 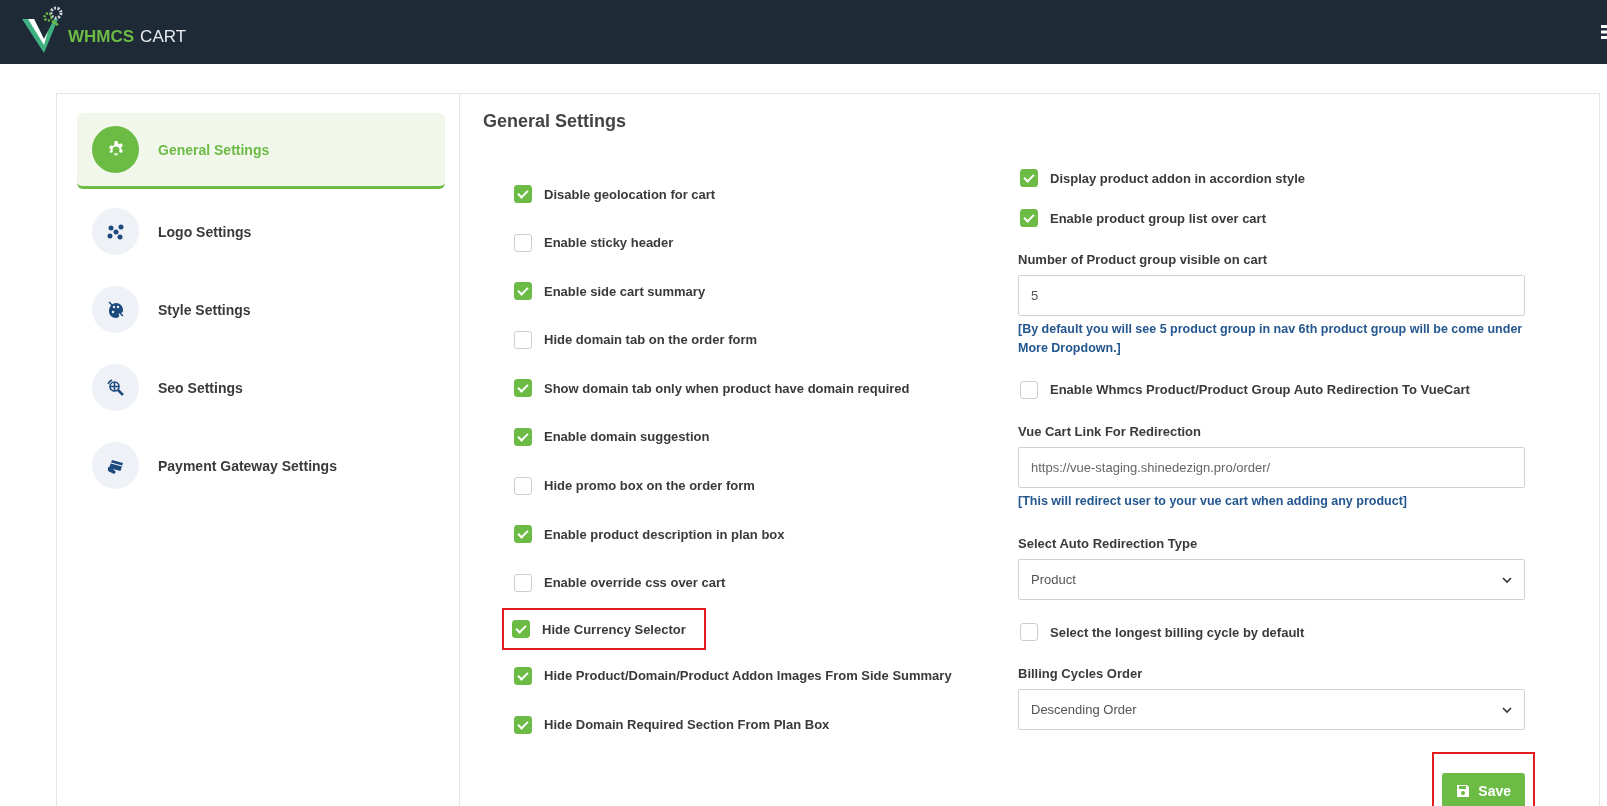 I want to click on logo-brand: WHMCS, so click(x=101, y=37).